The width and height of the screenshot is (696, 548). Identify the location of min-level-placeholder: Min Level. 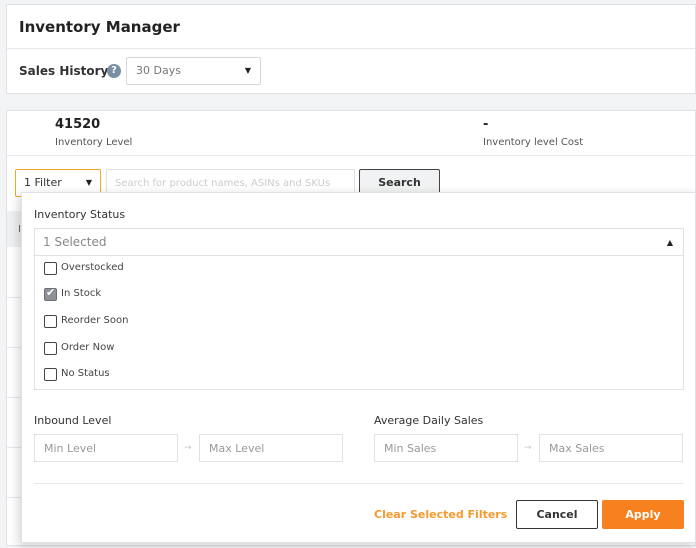
(70, 448).